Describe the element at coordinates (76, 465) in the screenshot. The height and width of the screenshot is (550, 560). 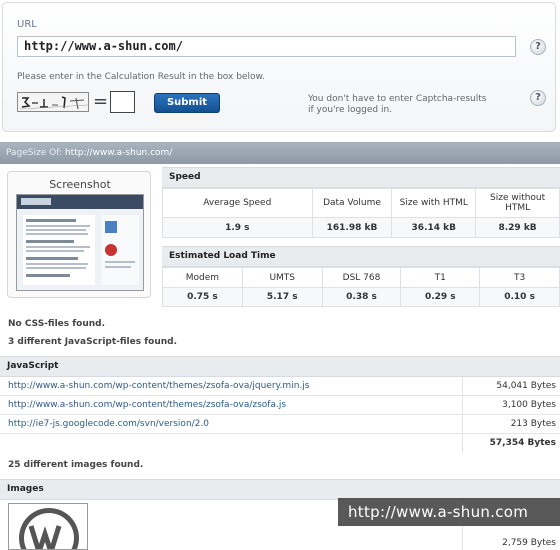
I see `images-count-note: 25 different images found.` at that location.